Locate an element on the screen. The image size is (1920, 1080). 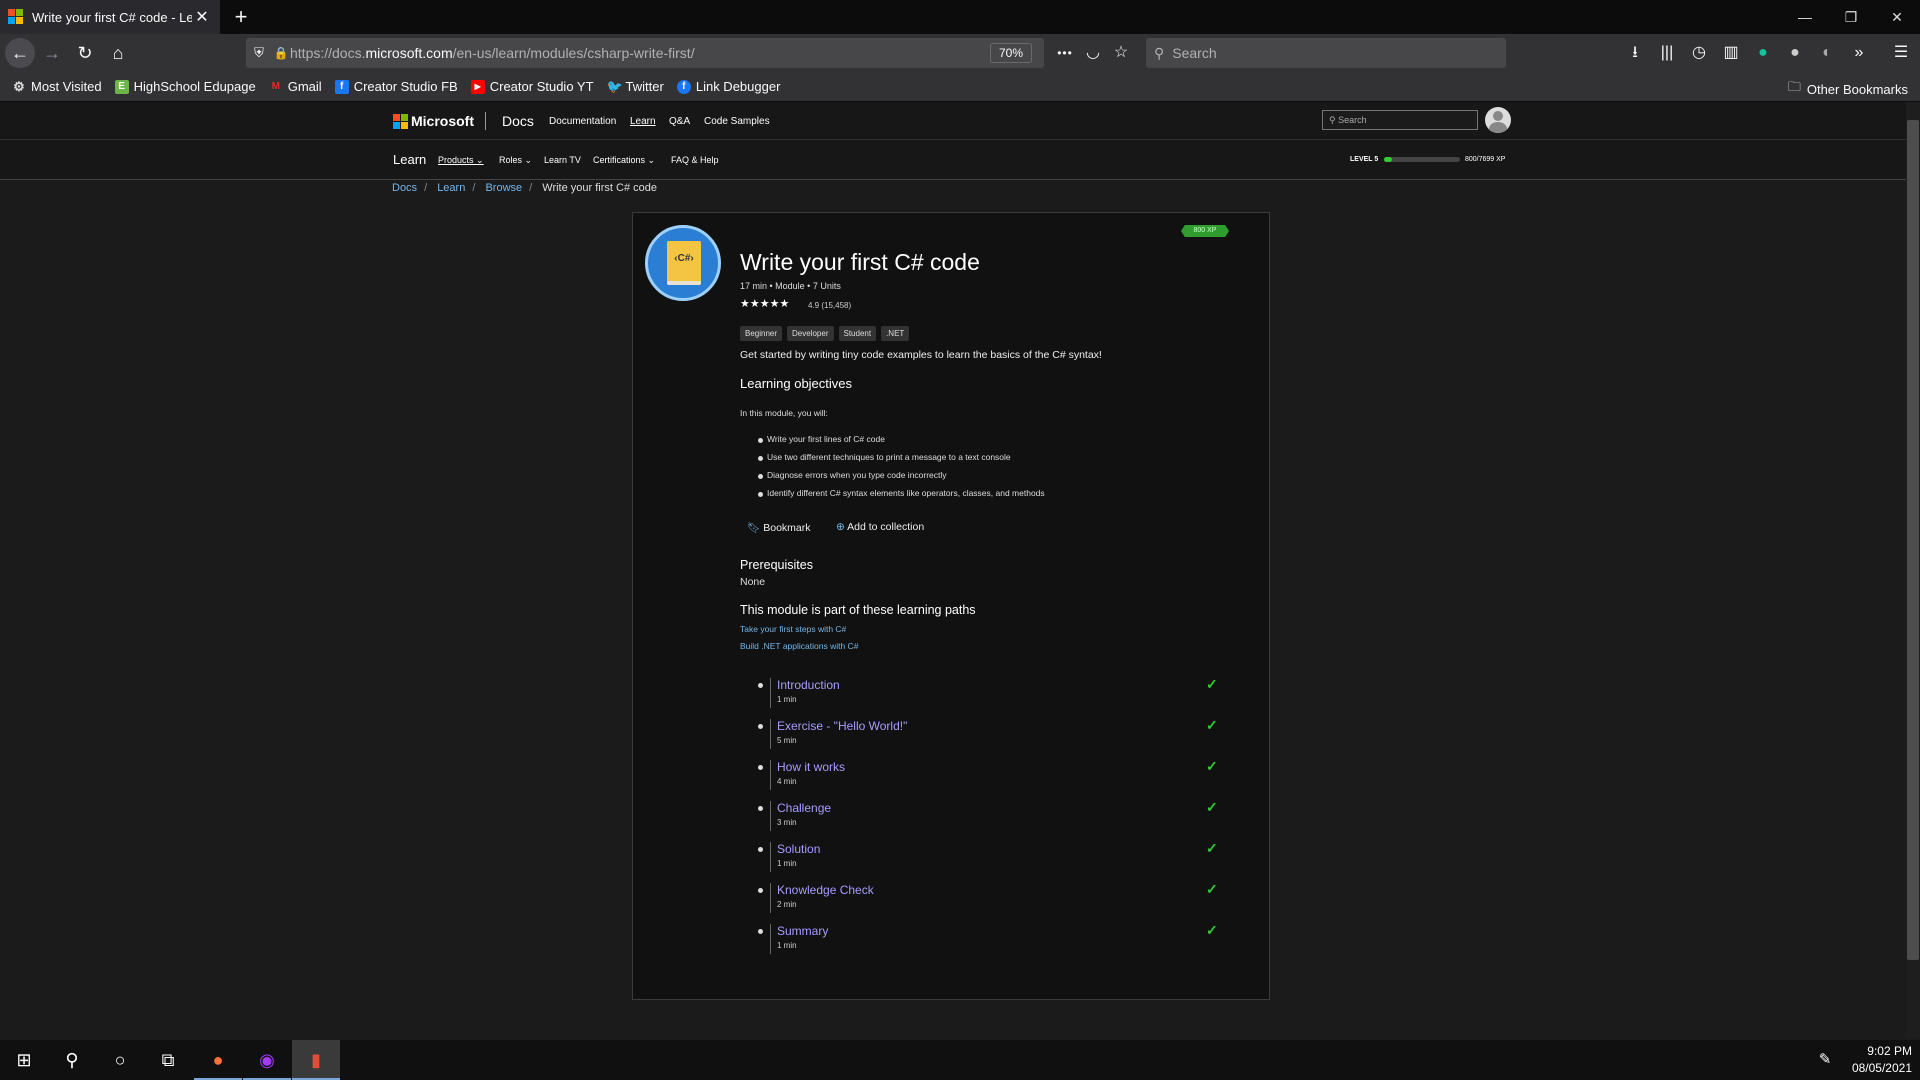
lock-icon: 🔒 is located at coordinates (281, 53).